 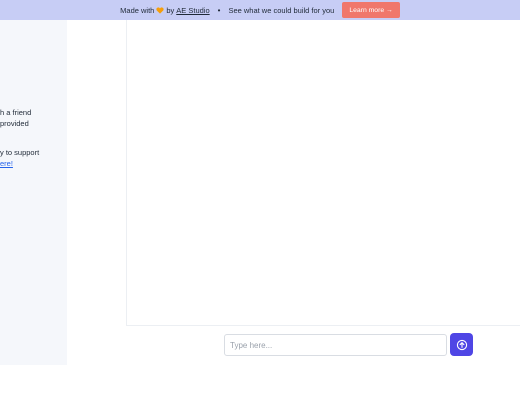 I want to click on sidebar-support-link: ere!, so click(x=6, y=163).